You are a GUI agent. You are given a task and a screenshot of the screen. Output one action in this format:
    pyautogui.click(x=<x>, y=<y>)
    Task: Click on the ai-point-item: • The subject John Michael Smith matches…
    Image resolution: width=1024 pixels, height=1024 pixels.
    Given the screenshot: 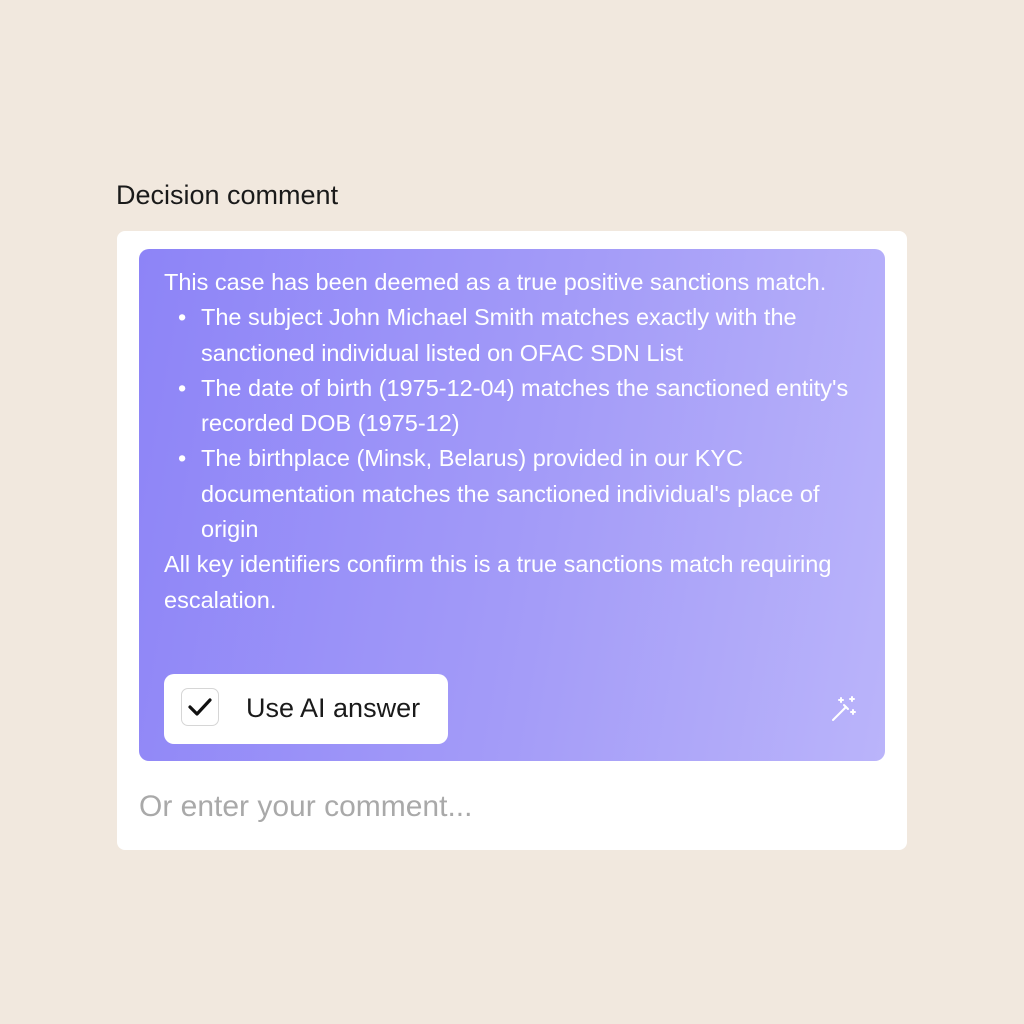 What is the action you would take?
    pyautogui.click(x=521, y=335)
    